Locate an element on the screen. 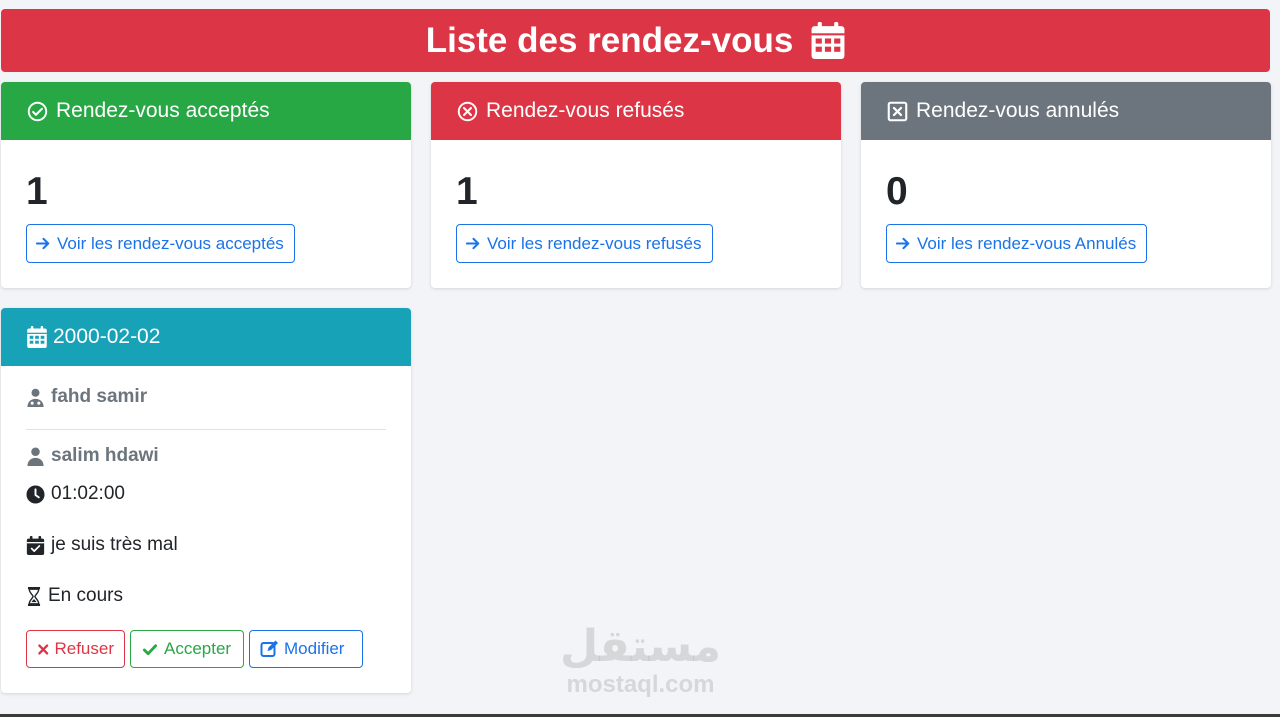 The image size is (1280, 717). patient-name: salim hdawi is located at coordinates (105, 455).